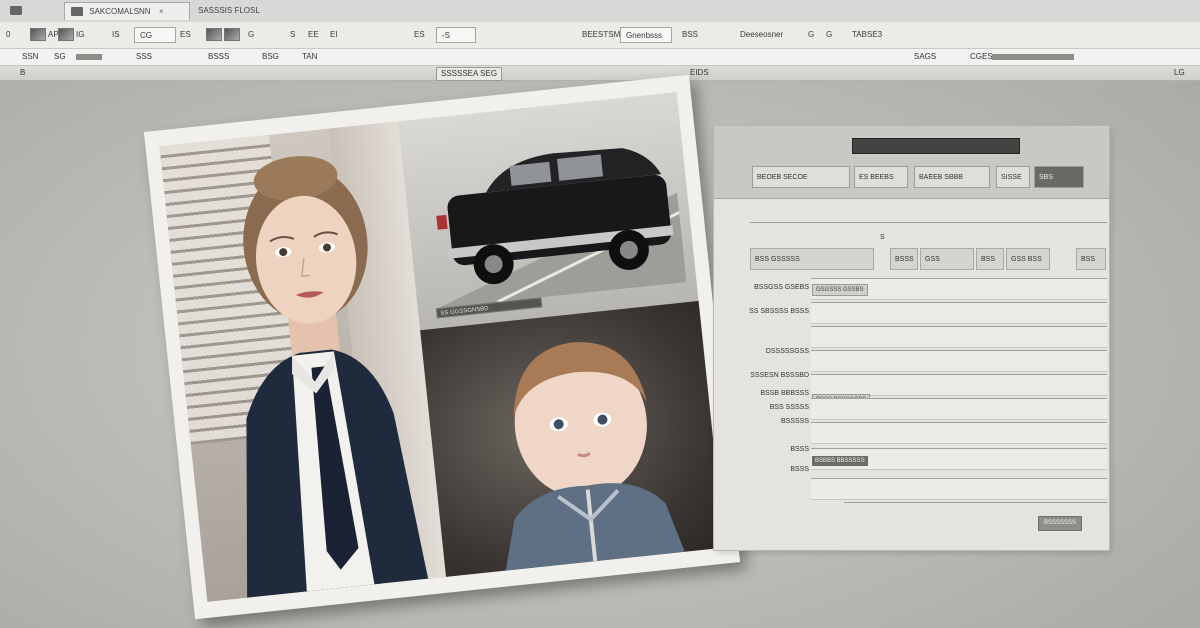 The height and width of the screenshot is (628, 1200). Describe the element at coordinates (185, 35) in the screenshot. I see `toolbar-item-6: ES` at that location.